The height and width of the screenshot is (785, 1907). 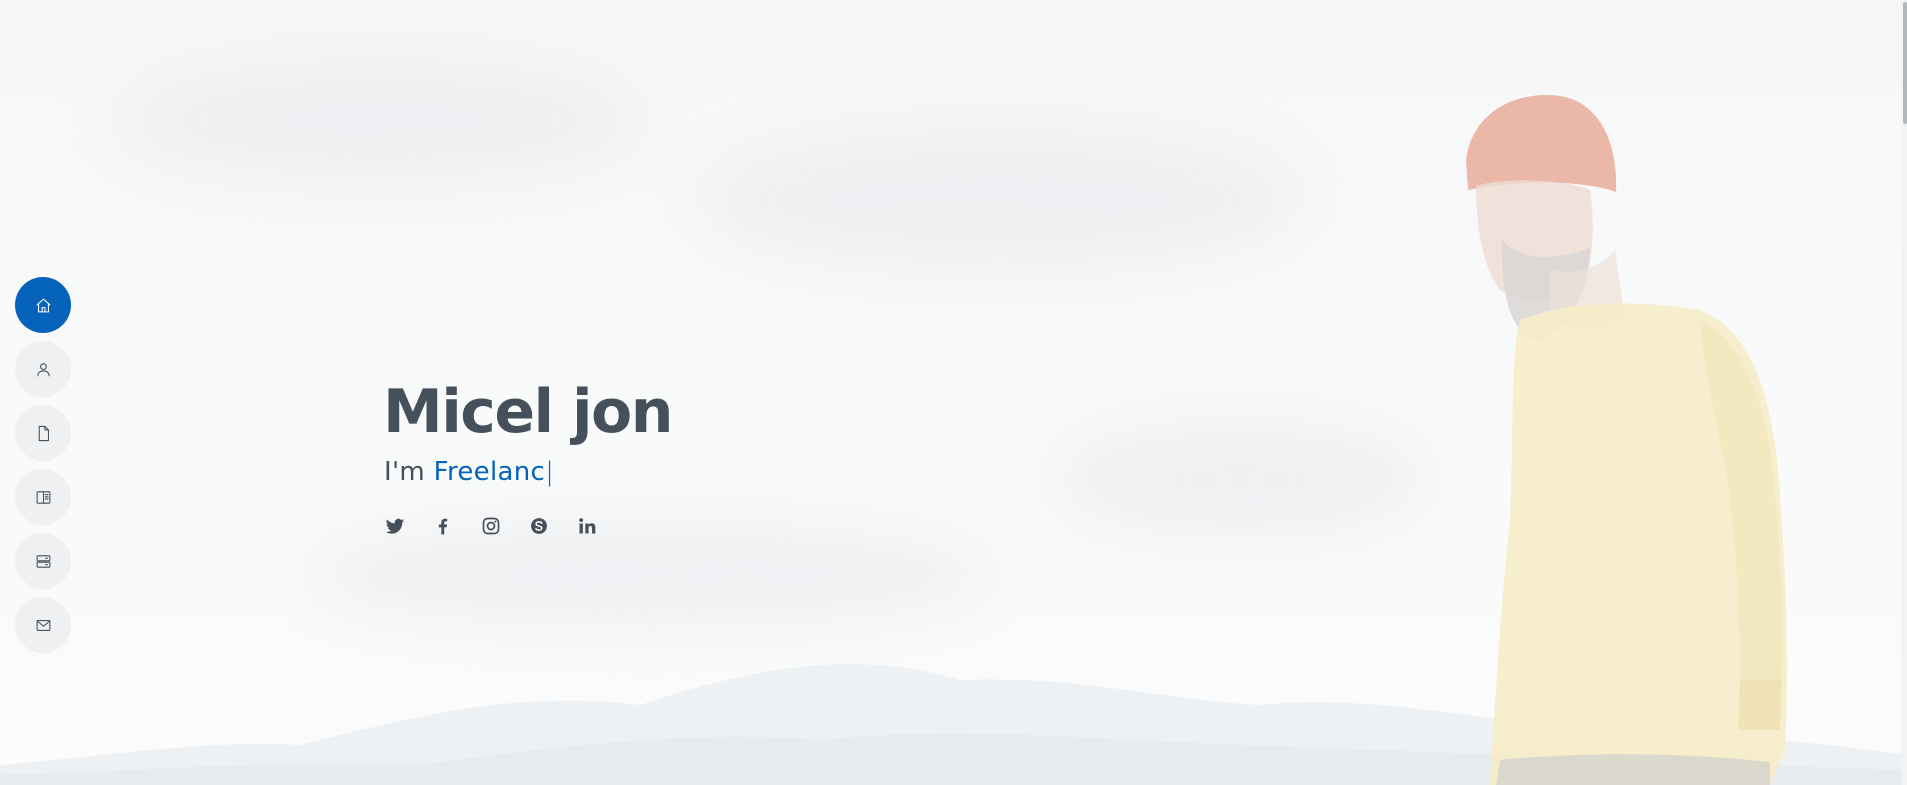 I want to click on linkedin-link, so click(x=587, y=526).